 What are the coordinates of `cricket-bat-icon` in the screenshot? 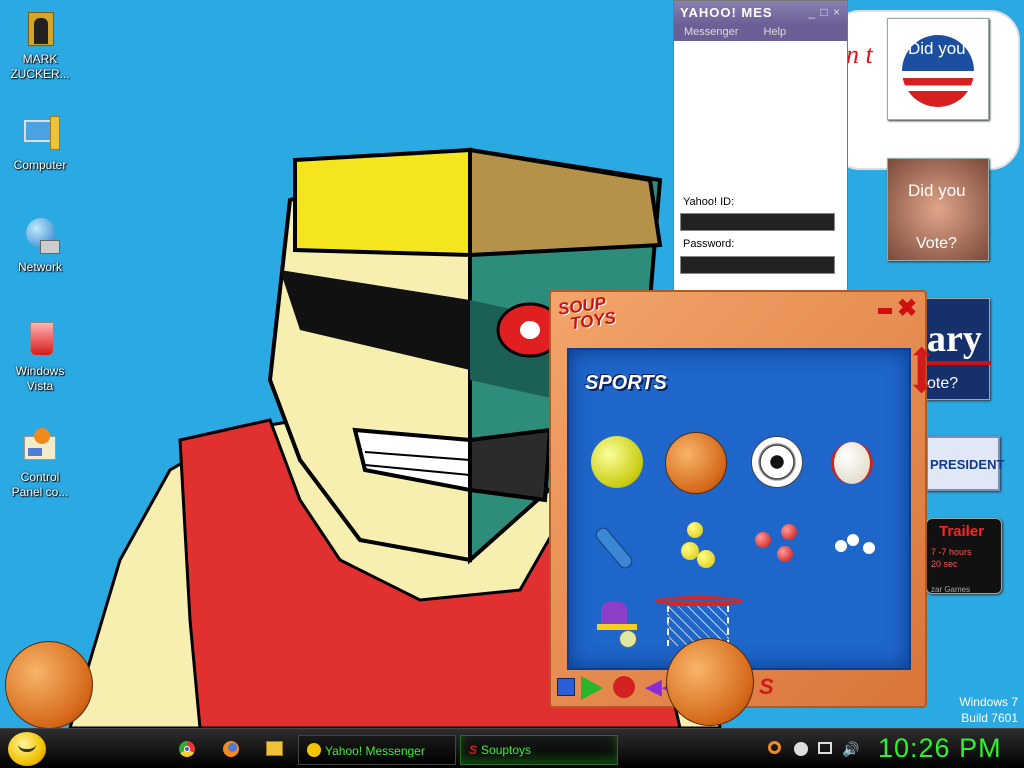 It's located at (614, 548).